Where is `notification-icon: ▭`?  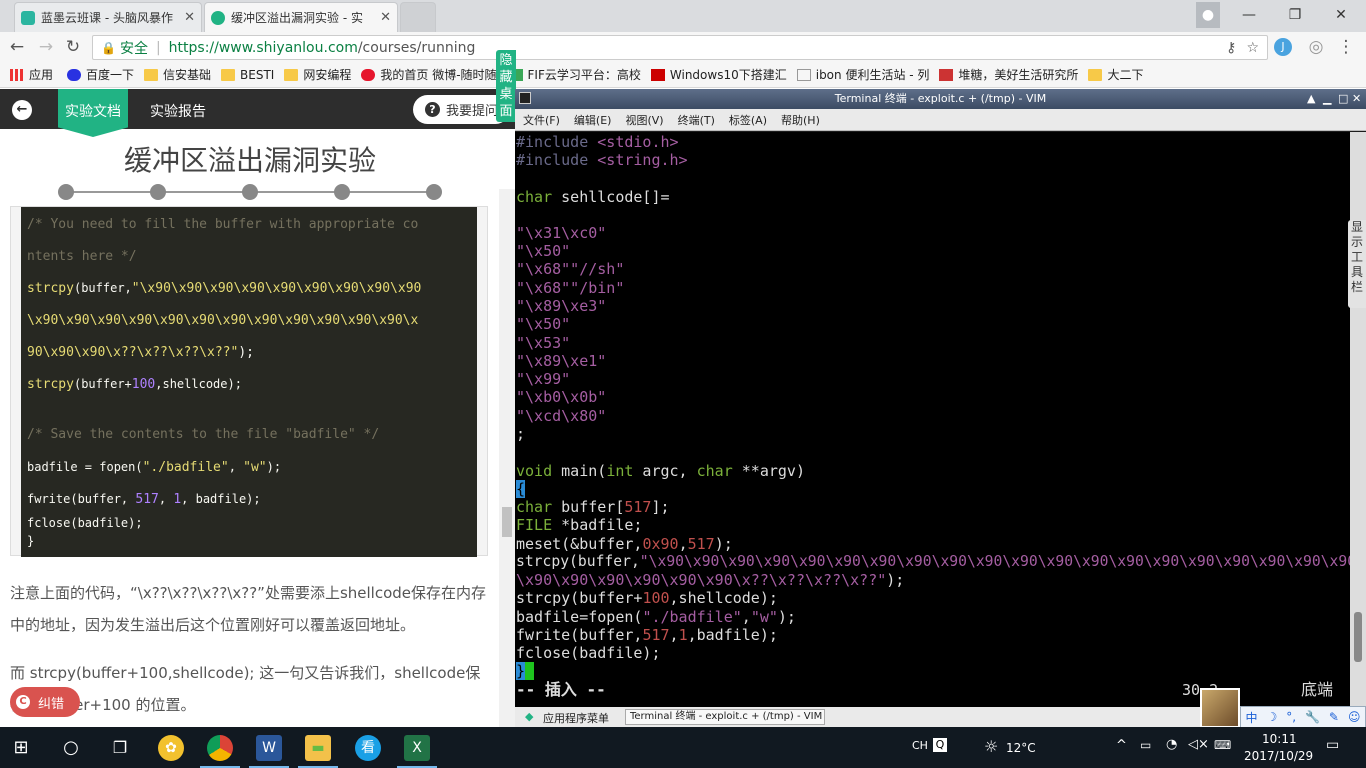
notification-icon: ▭ is located at coordinates (1332, 745).